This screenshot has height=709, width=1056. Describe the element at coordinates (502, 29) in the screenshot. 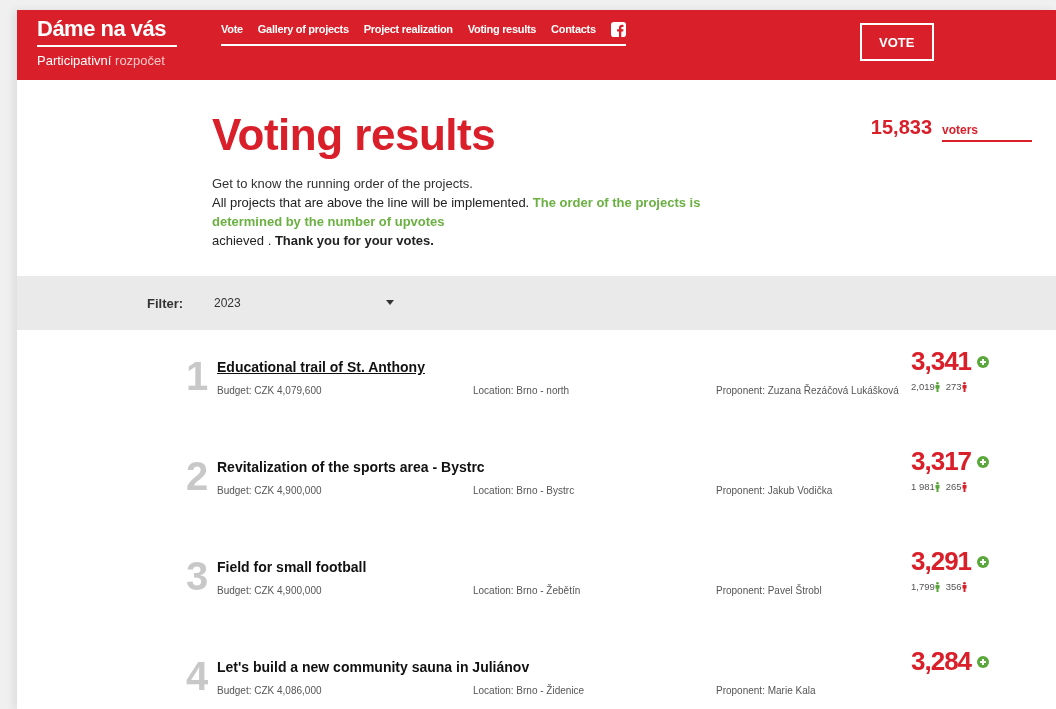

I see `nav-link: Voting results` at that location.